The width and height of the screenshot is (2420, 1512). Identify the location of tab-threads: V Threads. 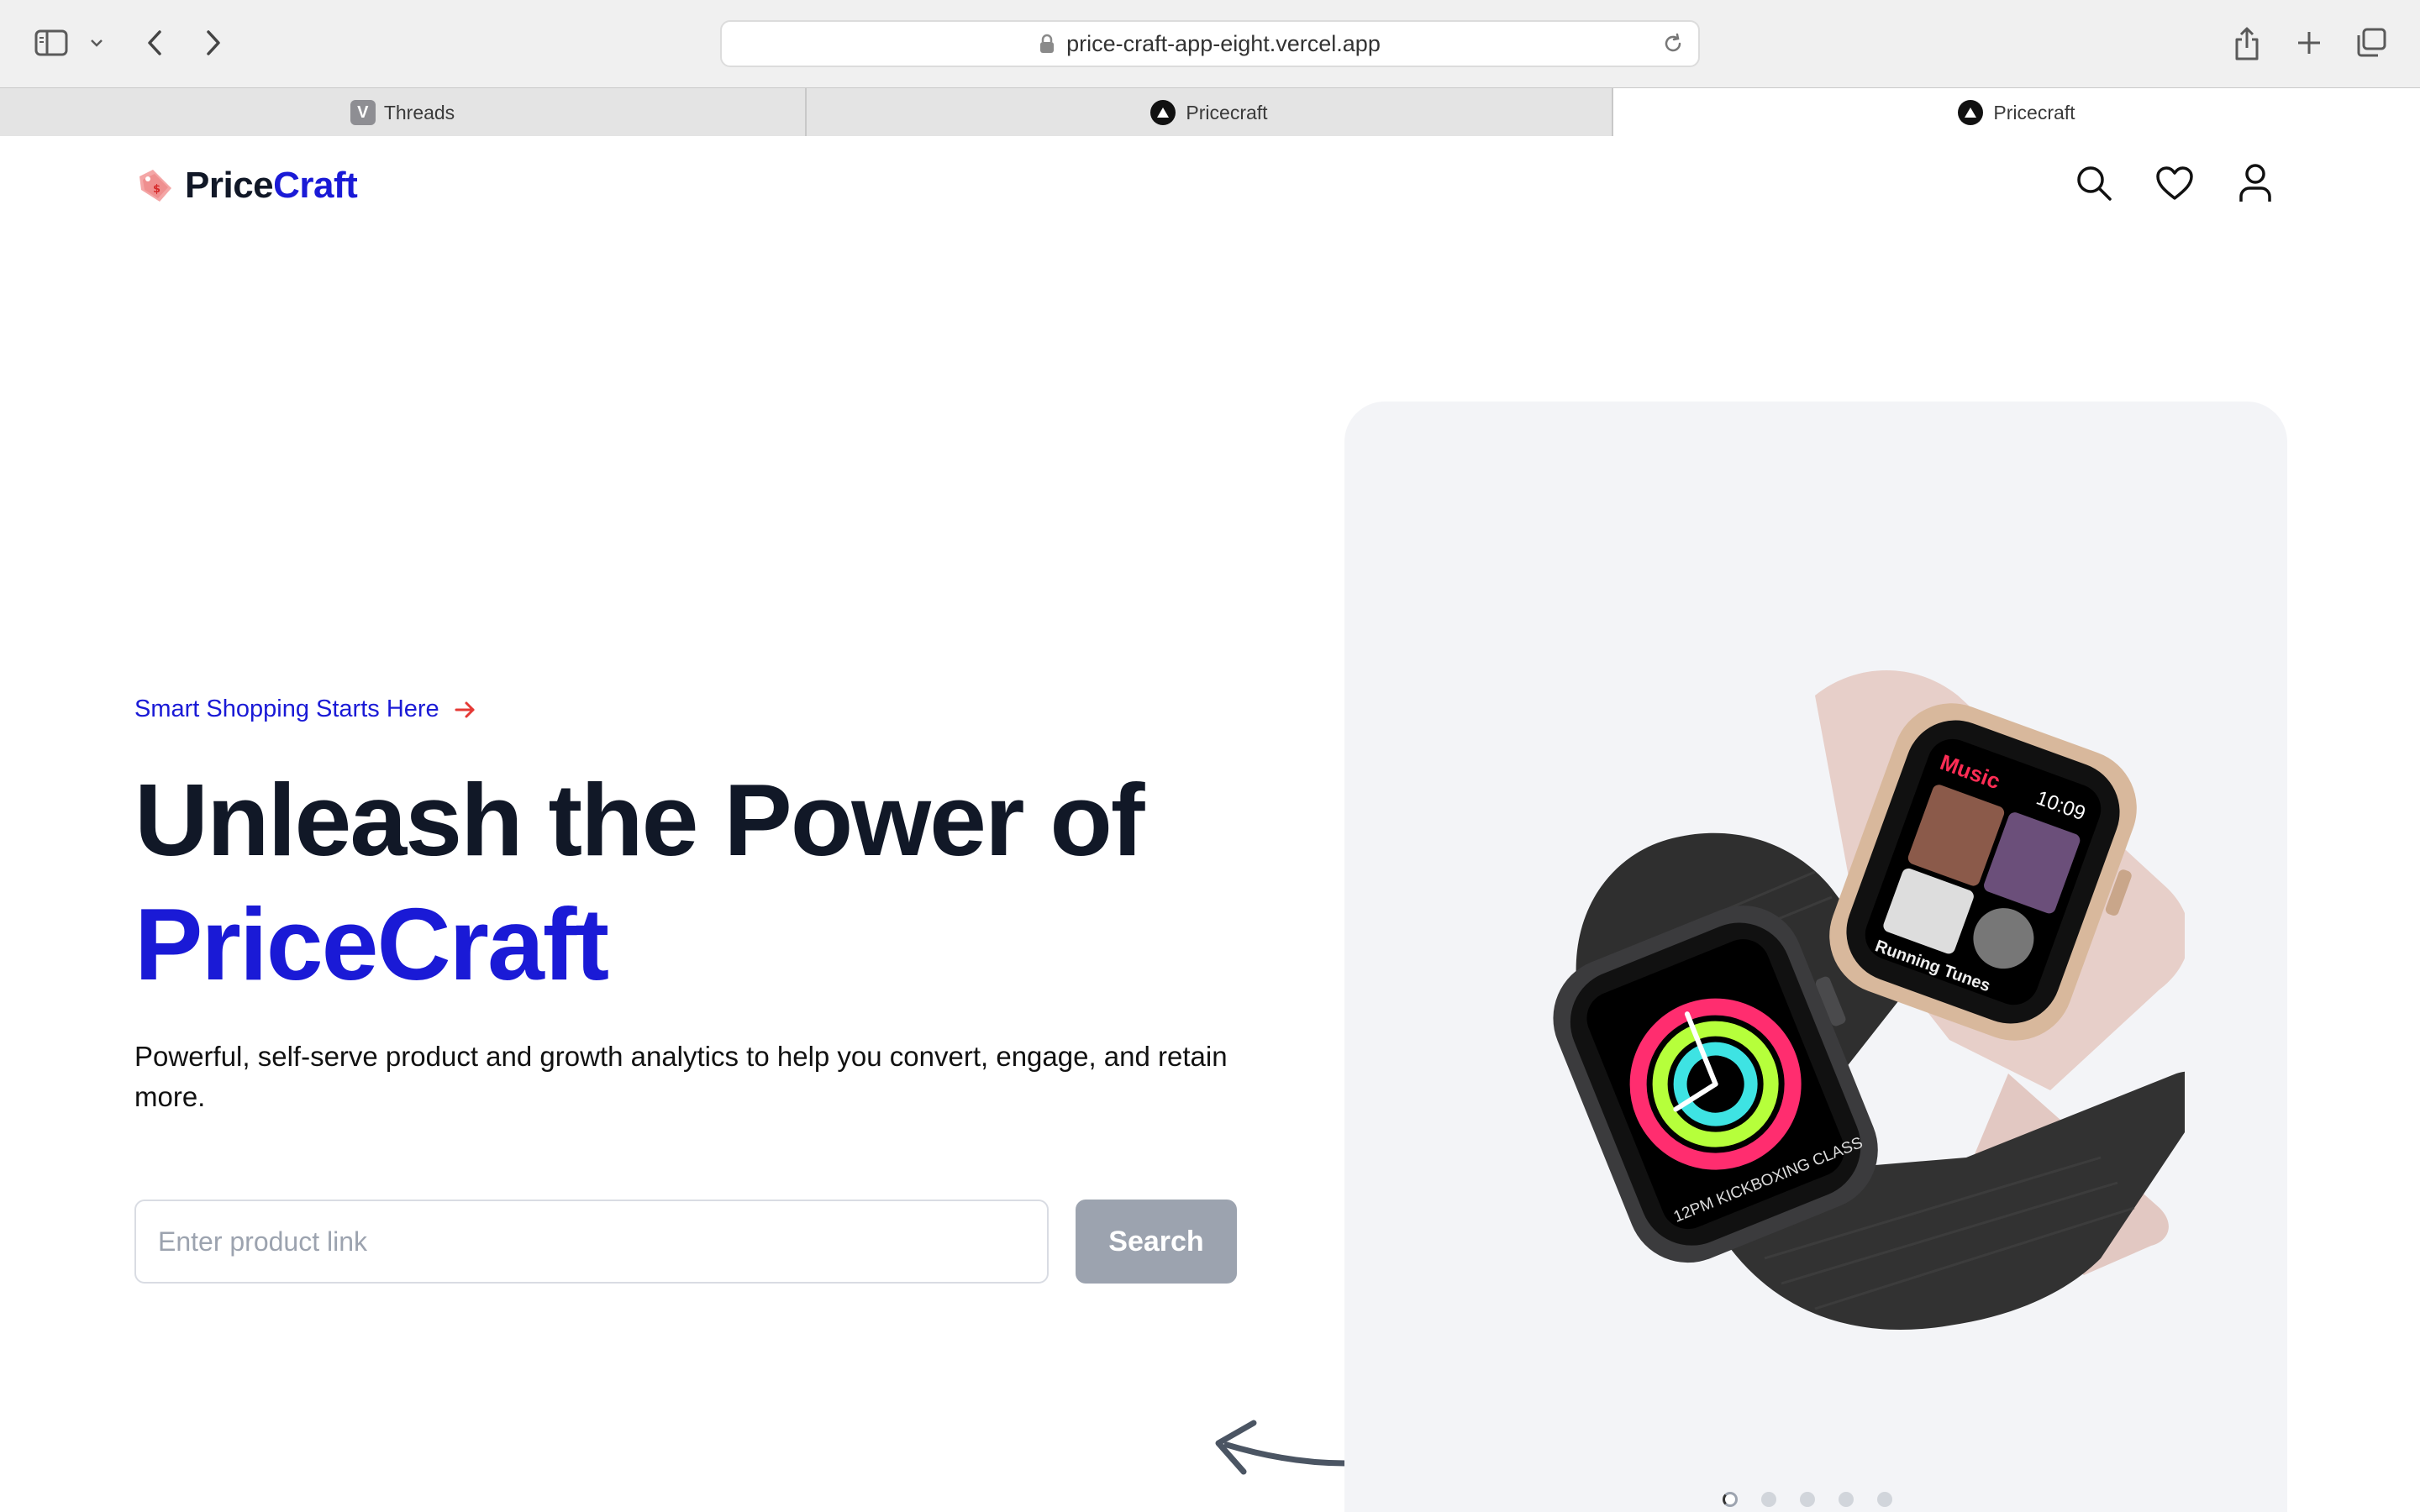
(404, 112).